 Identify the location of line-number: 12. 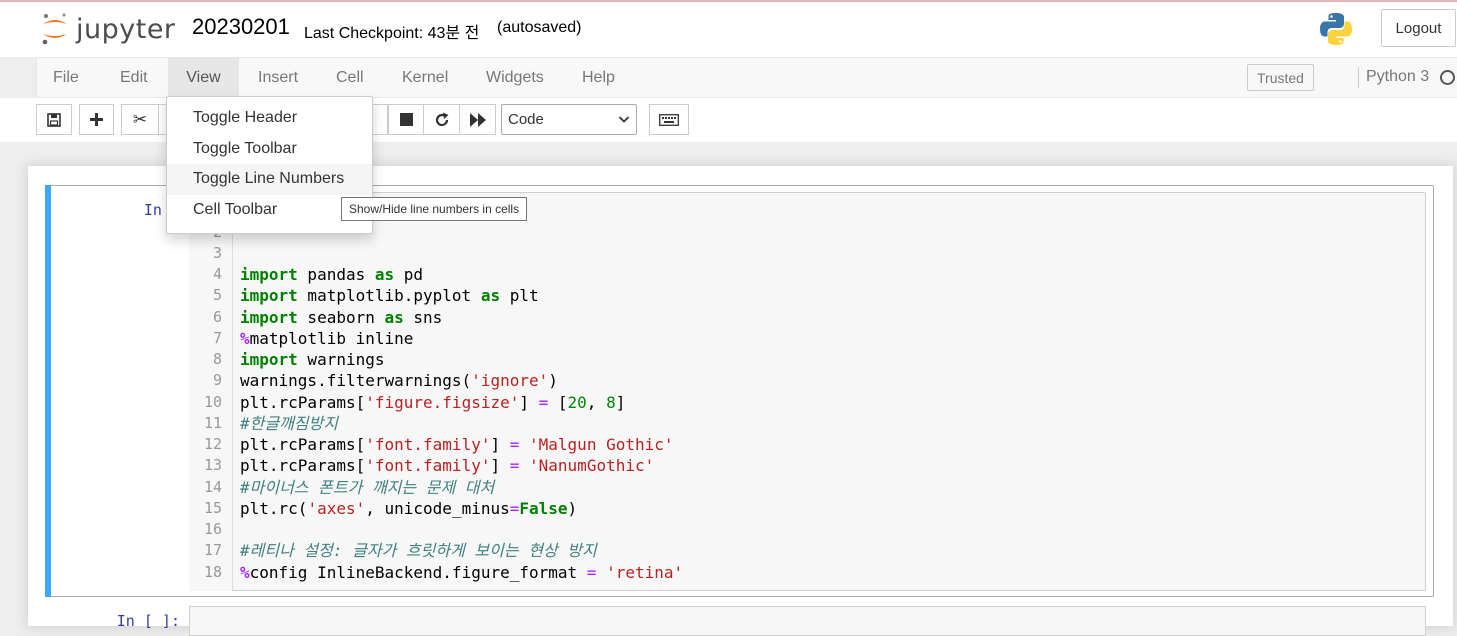
(212, 444).